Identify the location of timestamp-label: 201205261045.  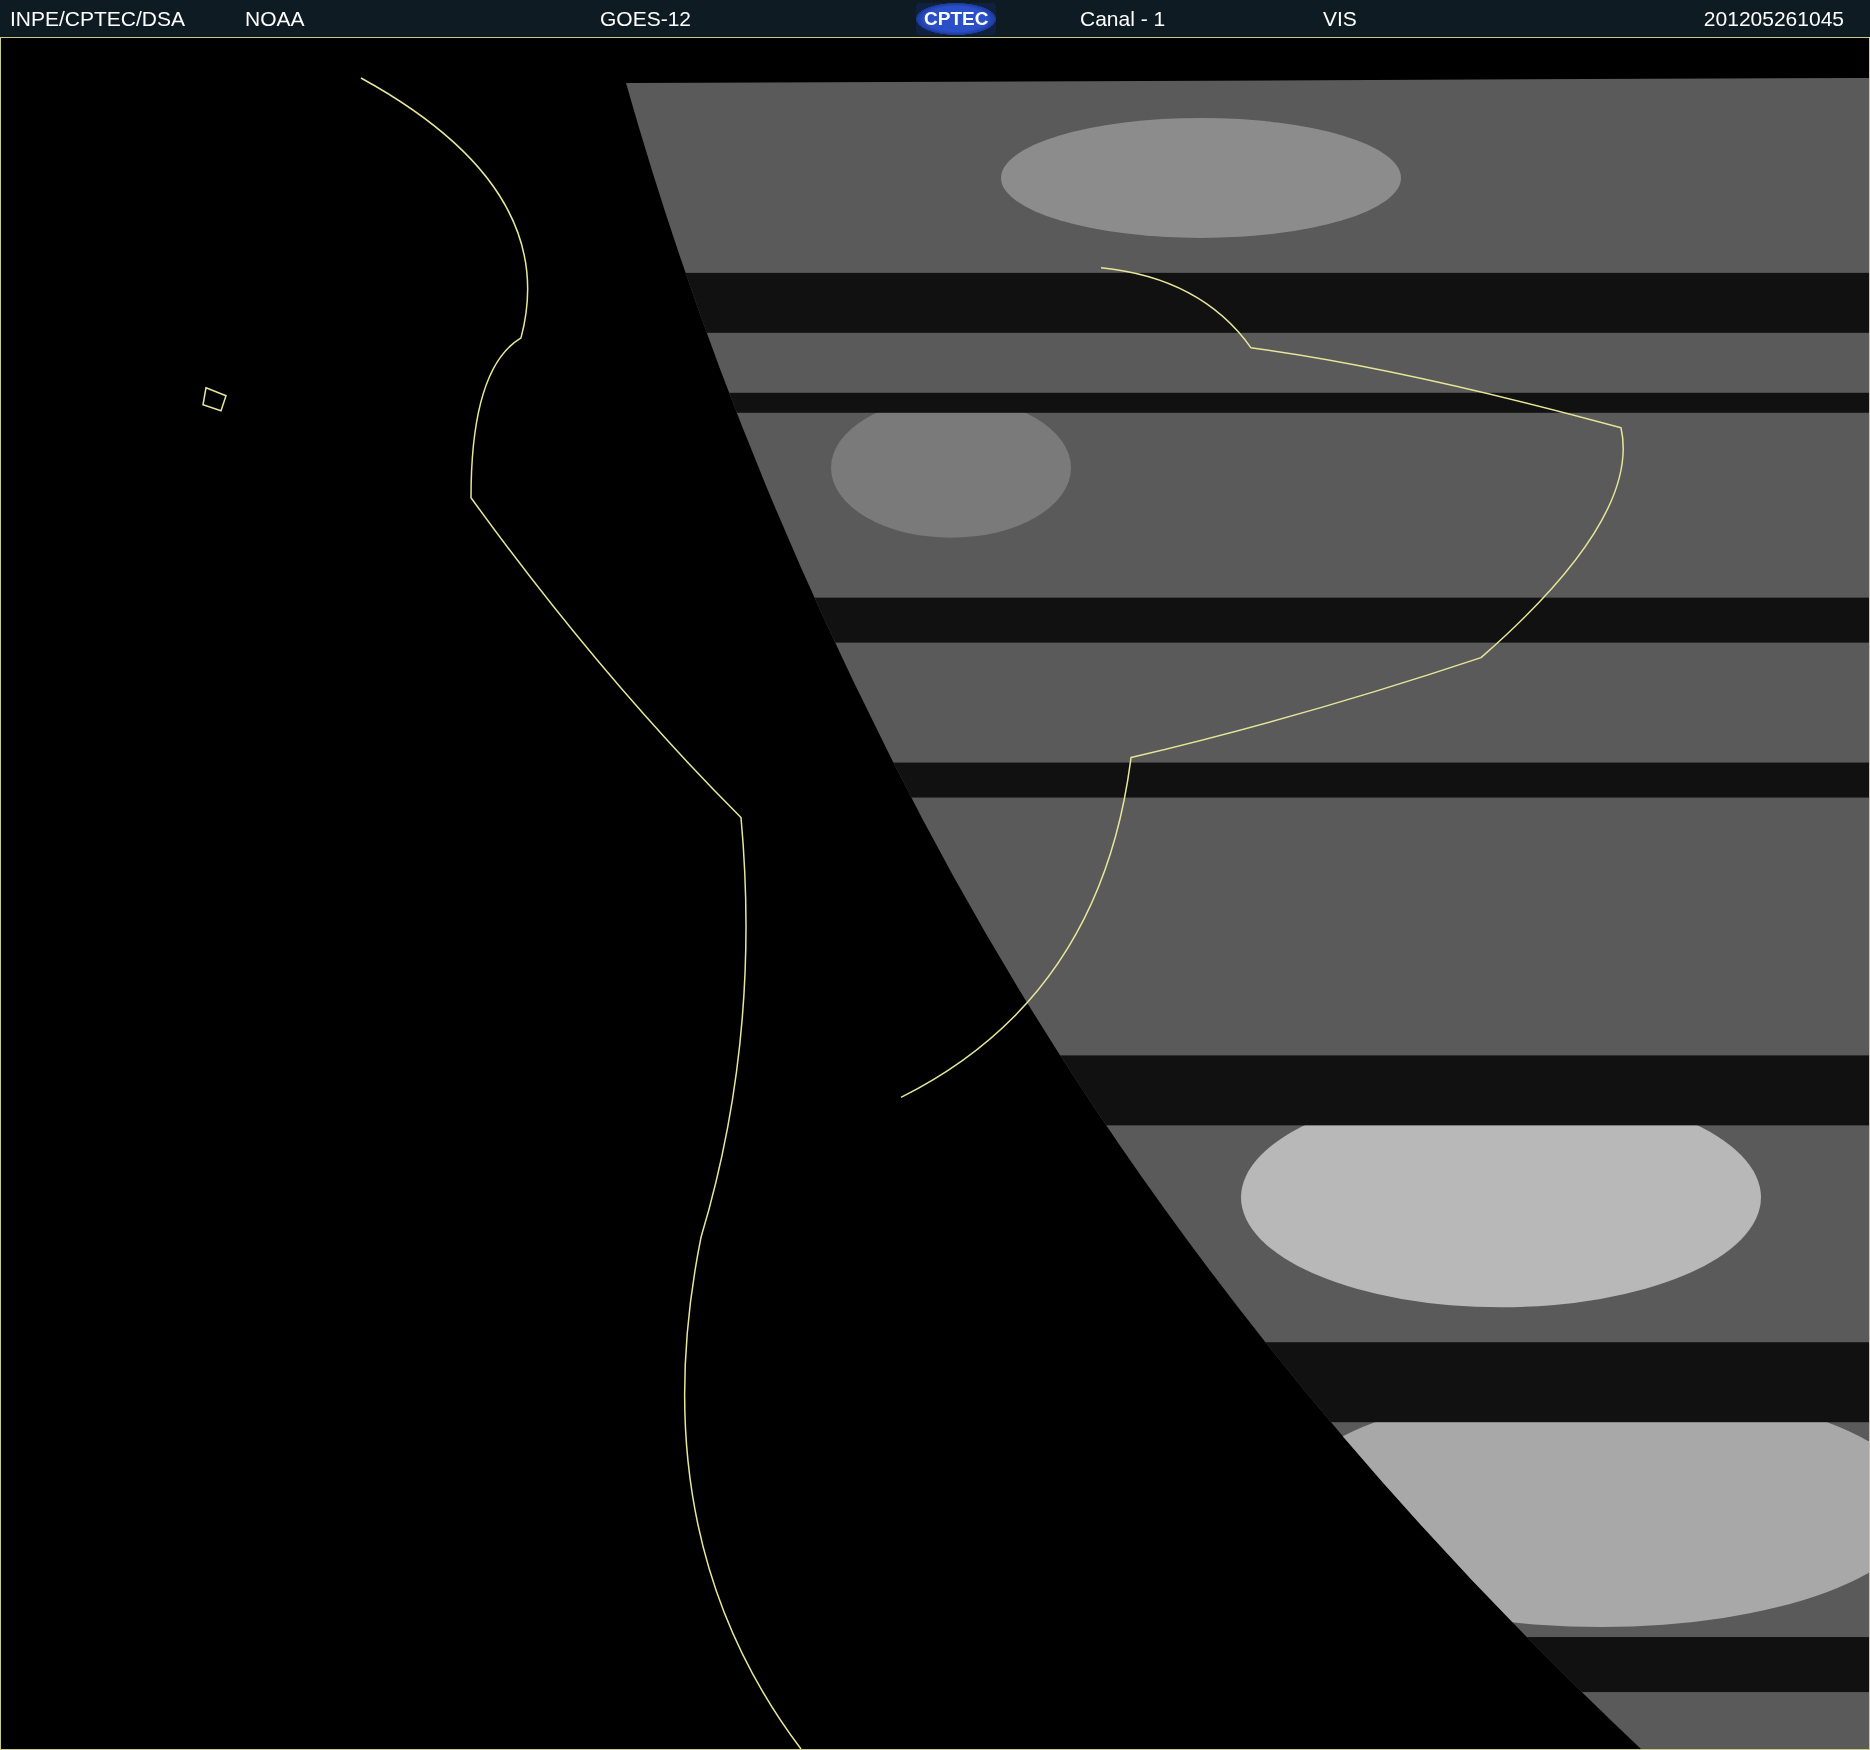
(1773, 18).